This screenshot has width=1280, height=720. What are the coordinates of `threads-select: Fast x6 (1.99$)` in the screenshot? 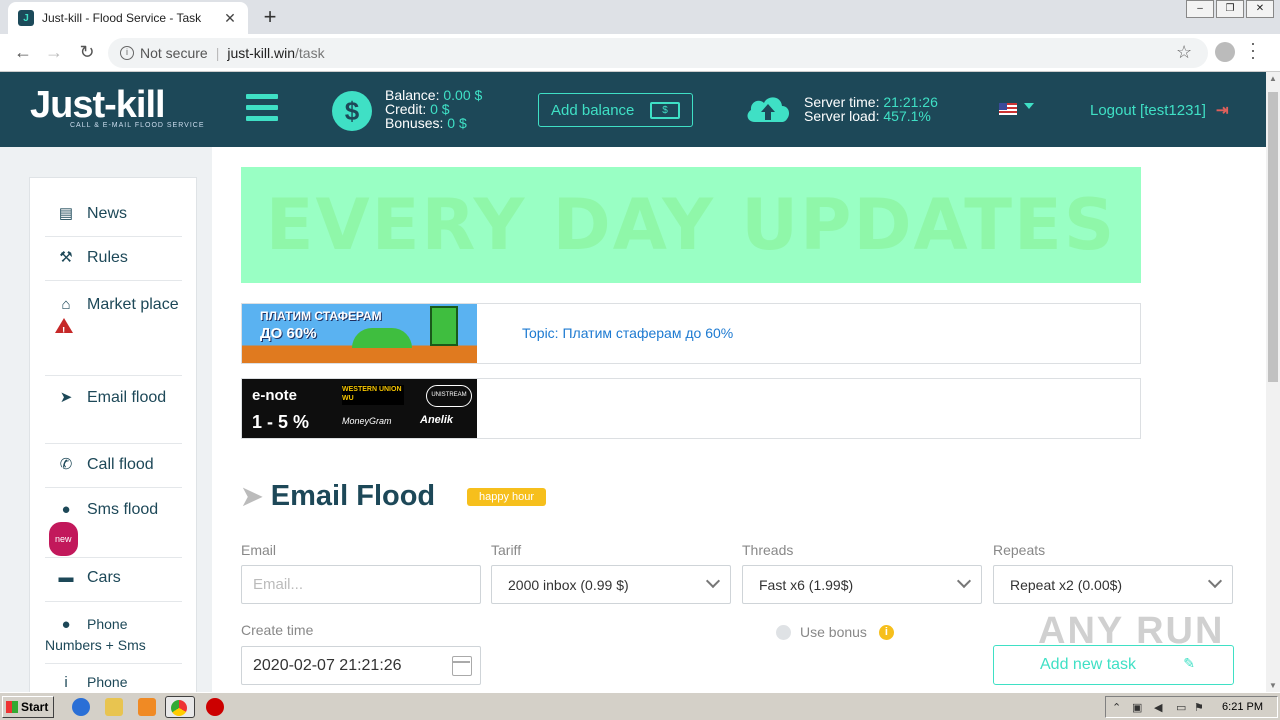 It's located at (862, 584).